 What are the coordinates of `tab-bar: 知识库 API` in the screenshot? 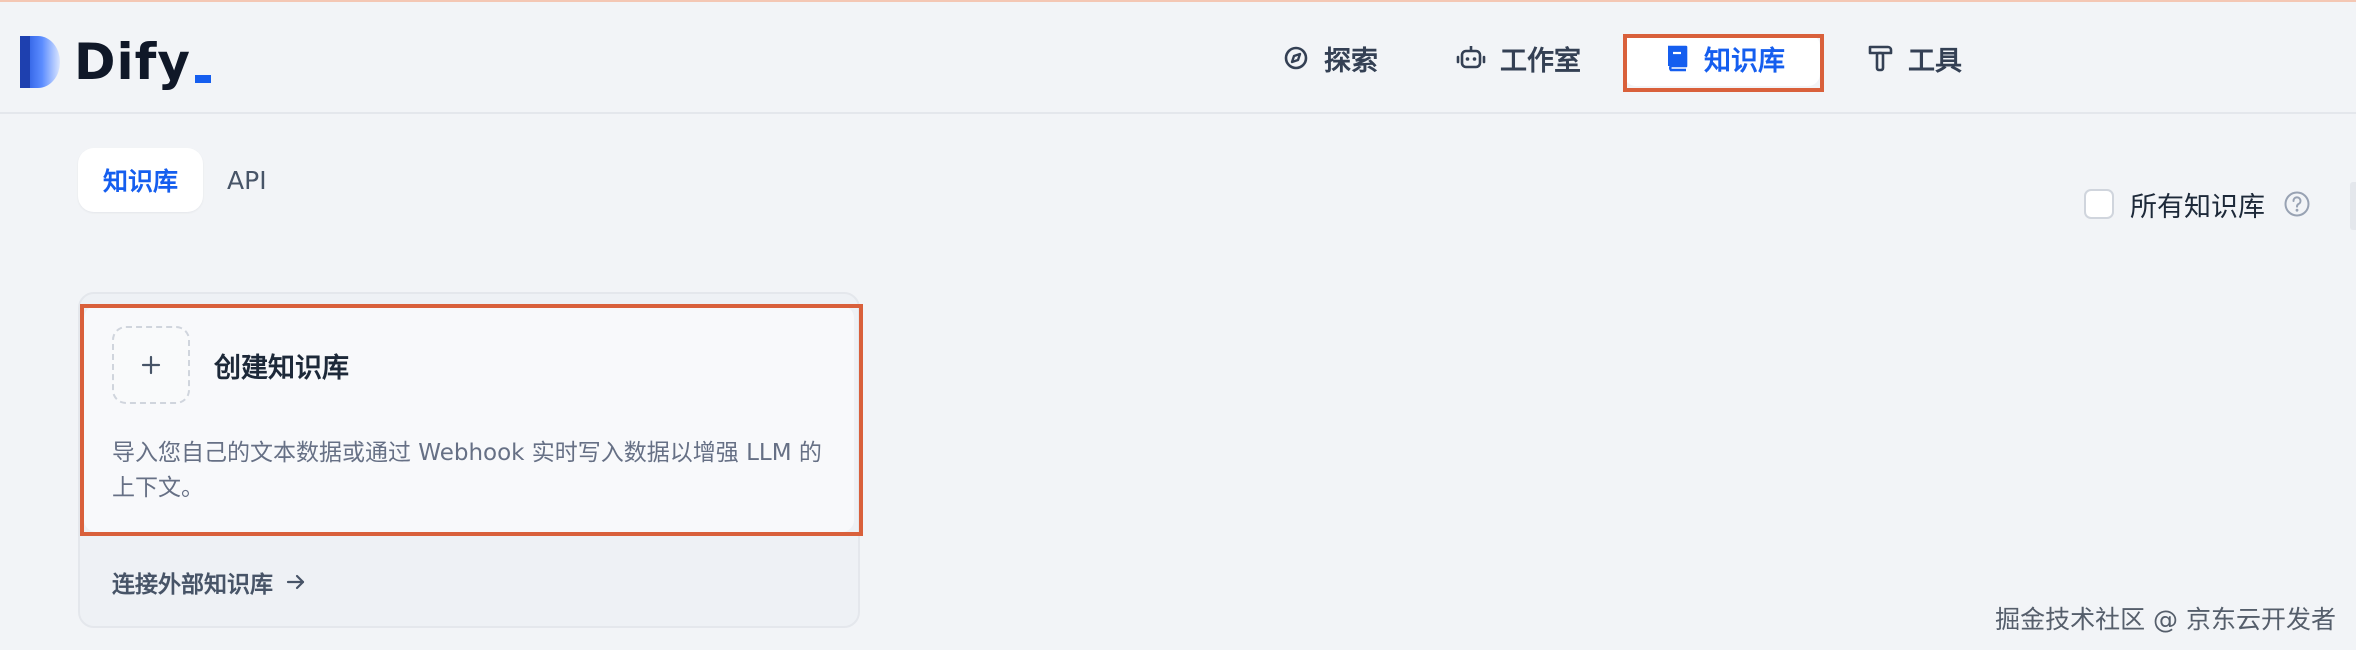 It's located at (184, 180).